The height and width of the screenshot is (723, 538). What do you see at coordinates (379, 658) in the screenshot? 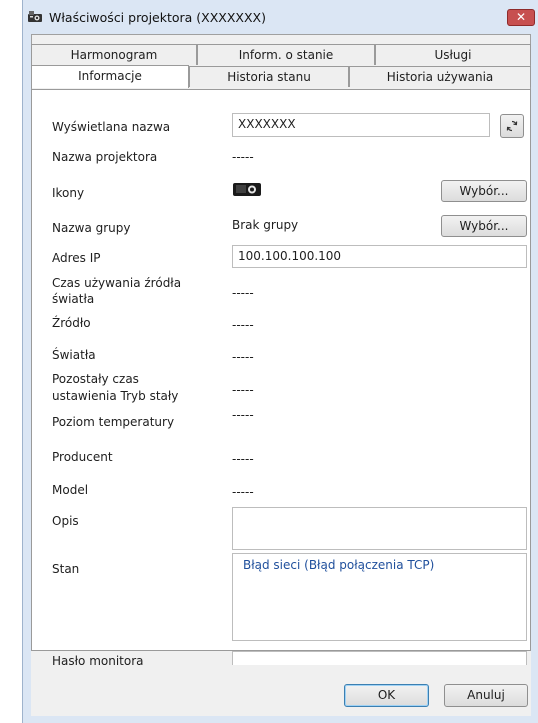
I see `monitor-password-field` at bounding box center [379, 658].